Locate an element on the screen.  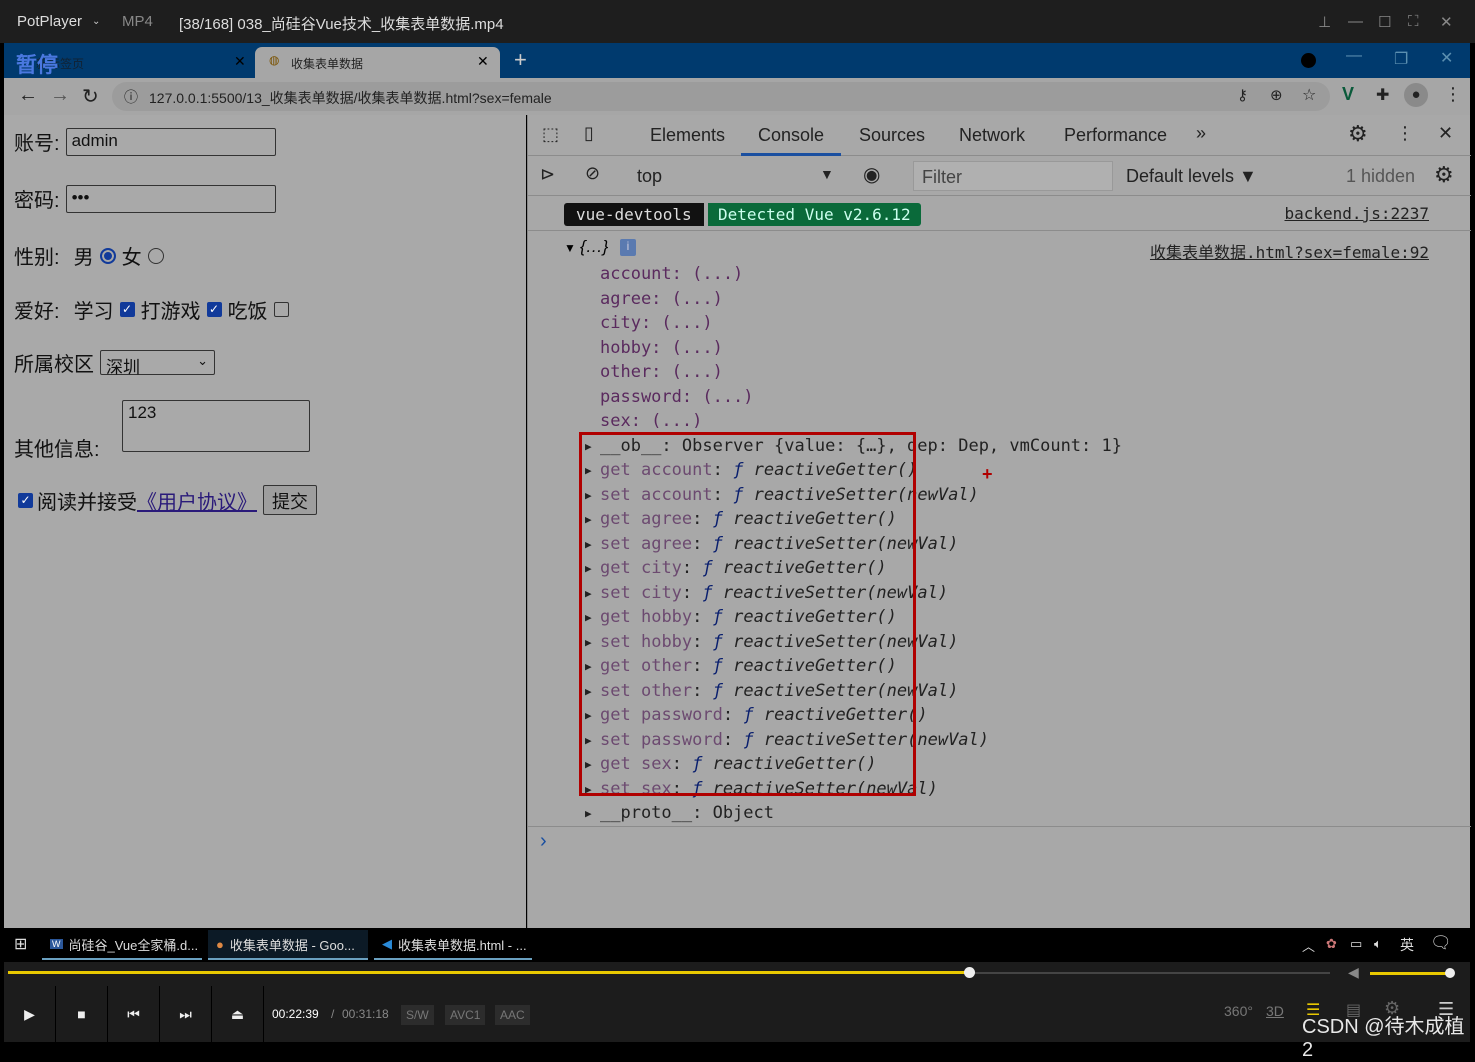
battery-icon: ▭ is located at coordinates (1356, 944).